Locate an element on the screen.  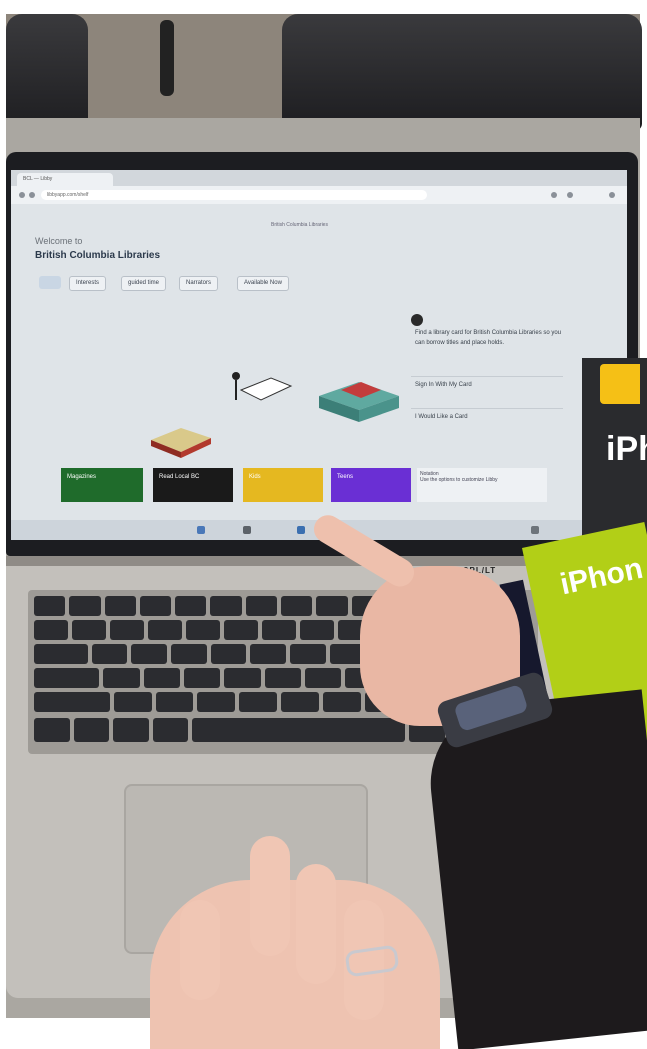
get-card-button: I Would Like a Card is located at coordinates (487, 416).